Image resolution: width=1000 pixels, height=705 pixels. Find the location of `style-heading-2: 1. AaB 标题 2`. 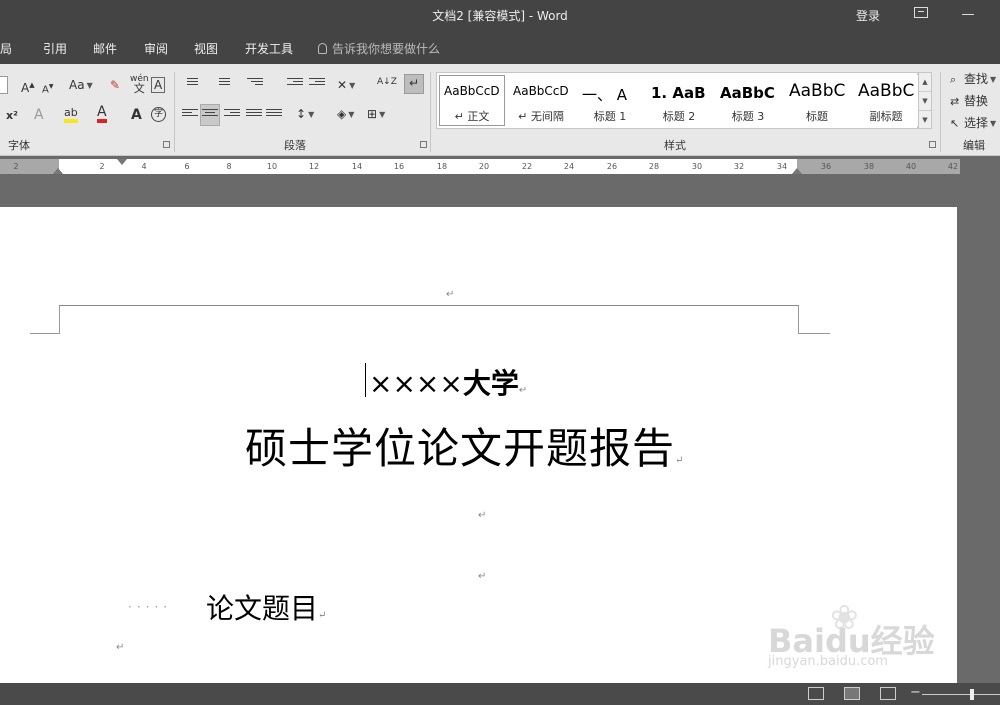

style-heading-2: 1. AaB 标题 2 is located at coordinates (679, 100).